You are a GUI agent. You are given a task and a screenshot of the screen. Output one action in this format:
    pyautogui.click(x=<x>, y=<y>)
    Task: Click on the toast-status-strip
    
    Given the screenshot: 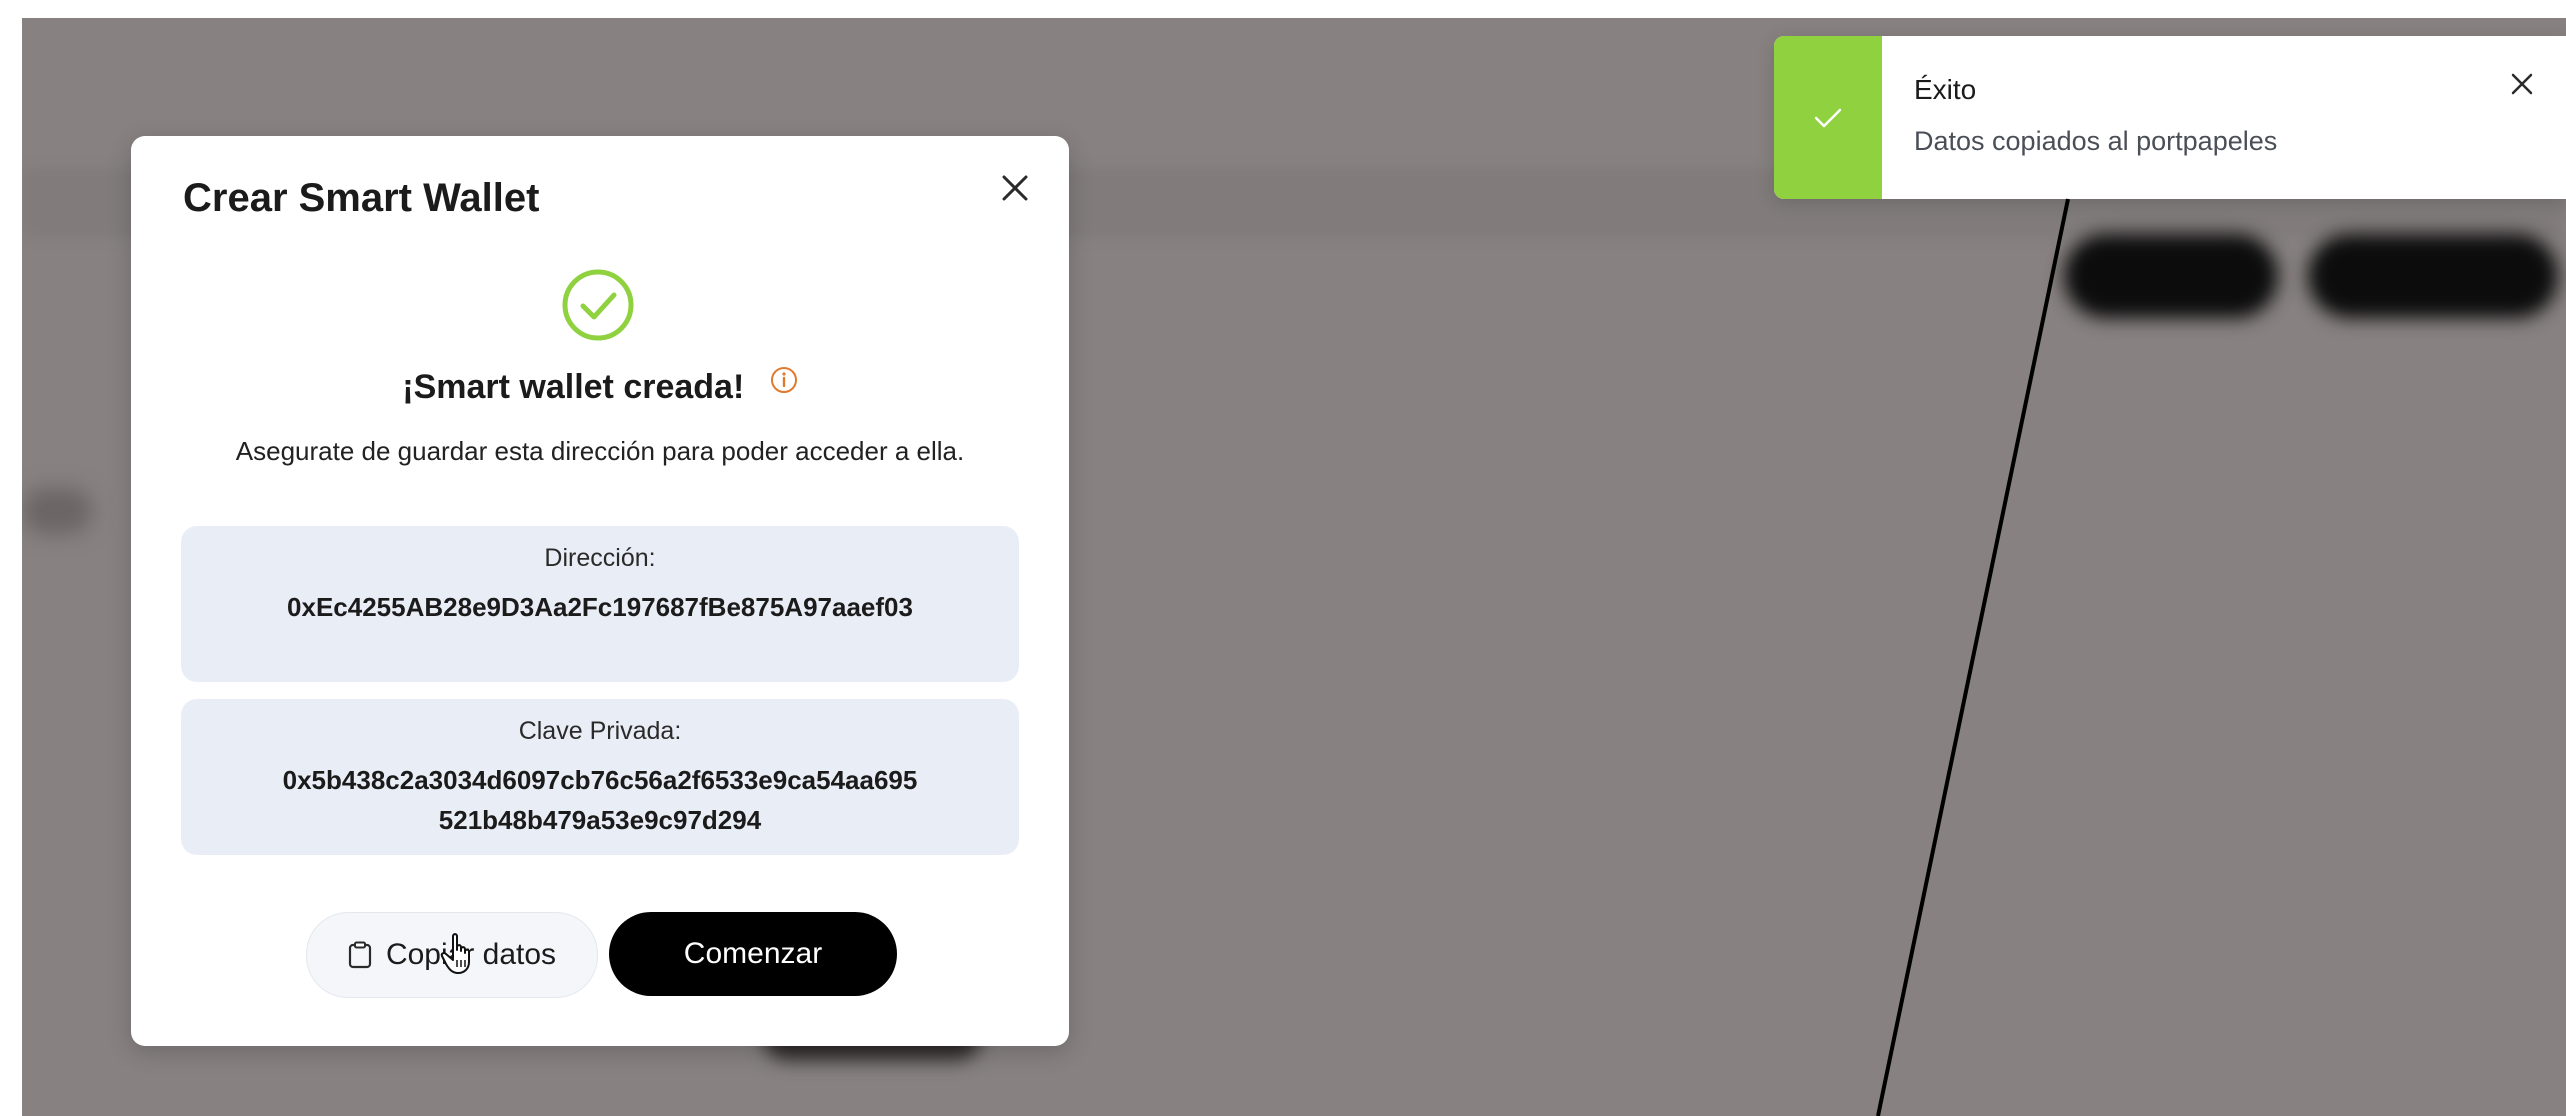 What is the action you would take?
    pyautogui.click(x=1828, y=117)
    